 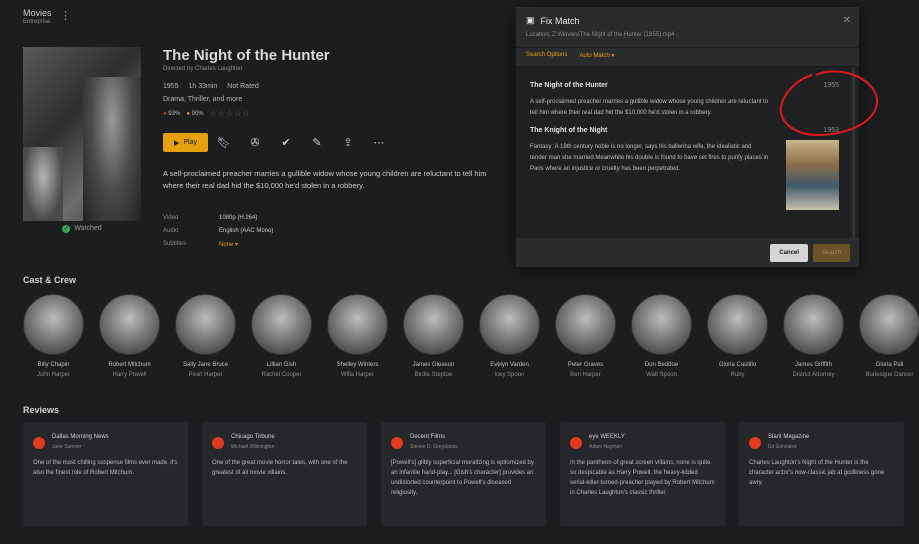 I want to click on search-options-tab: Search Options, so click(x=546, y=56).